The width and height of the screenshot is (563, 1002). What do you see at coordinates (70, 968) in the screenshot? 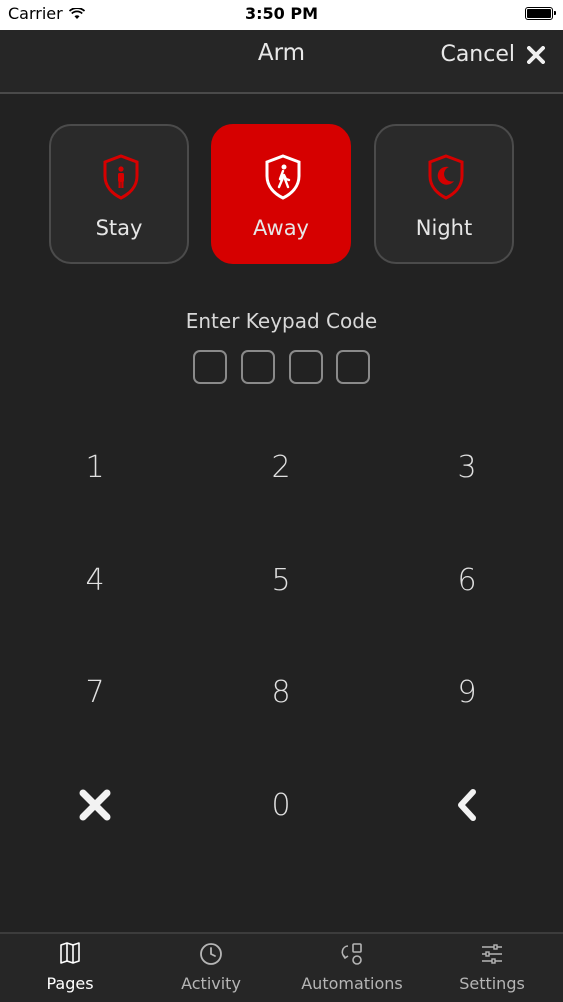
I see `tab-pages: Pages` at bounding box center [70, 968].